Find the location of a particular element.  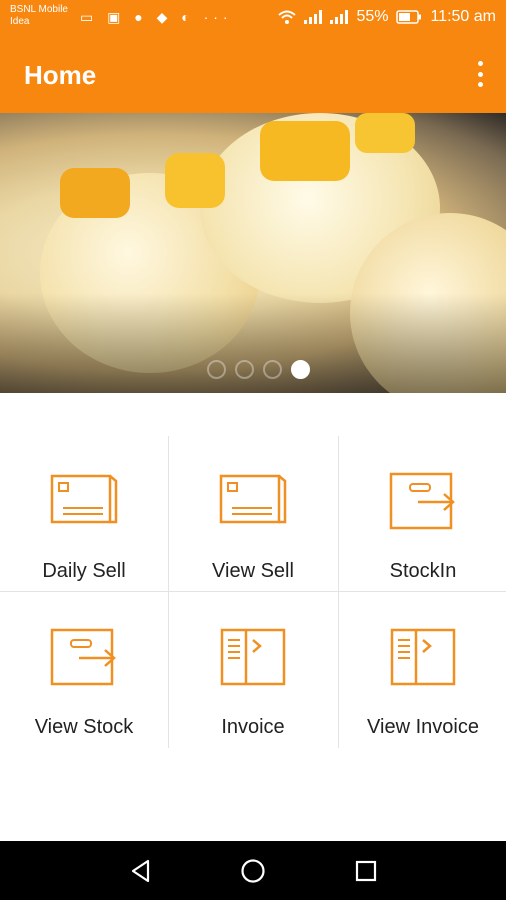

recents-icon is located at coordinates (366, 871).